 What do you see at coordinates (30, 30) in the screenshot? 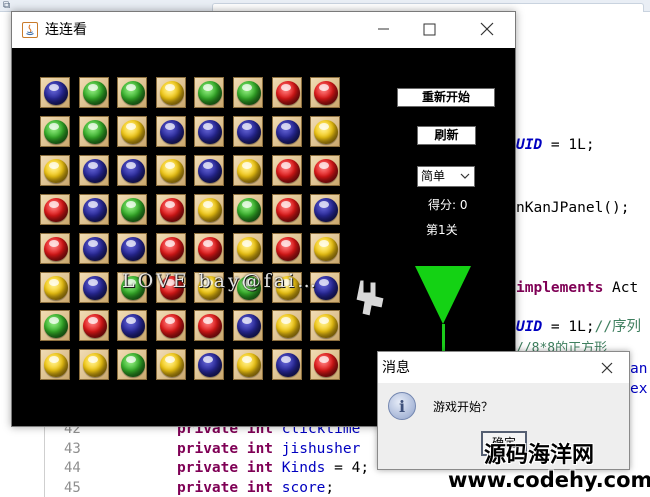
I see `java-app-icon` at bounding box center [30, 30].